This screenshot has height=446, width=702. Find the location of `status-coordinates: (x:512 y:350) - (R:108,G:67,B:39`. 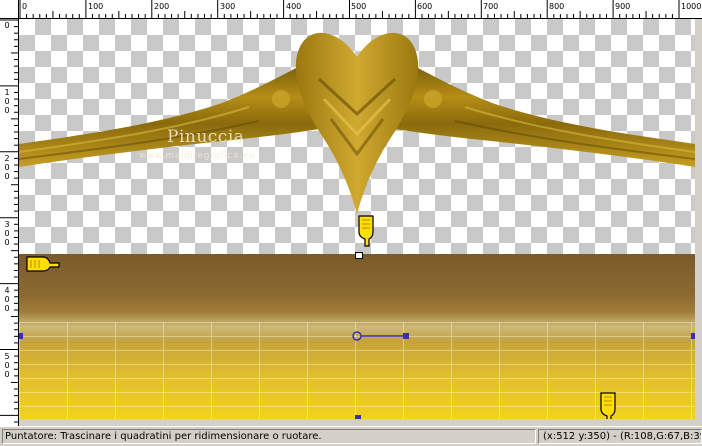

status-coordinates: (x:512 y:350) - (R:108,G:67,B:39 is located at coordinates (620, 436).